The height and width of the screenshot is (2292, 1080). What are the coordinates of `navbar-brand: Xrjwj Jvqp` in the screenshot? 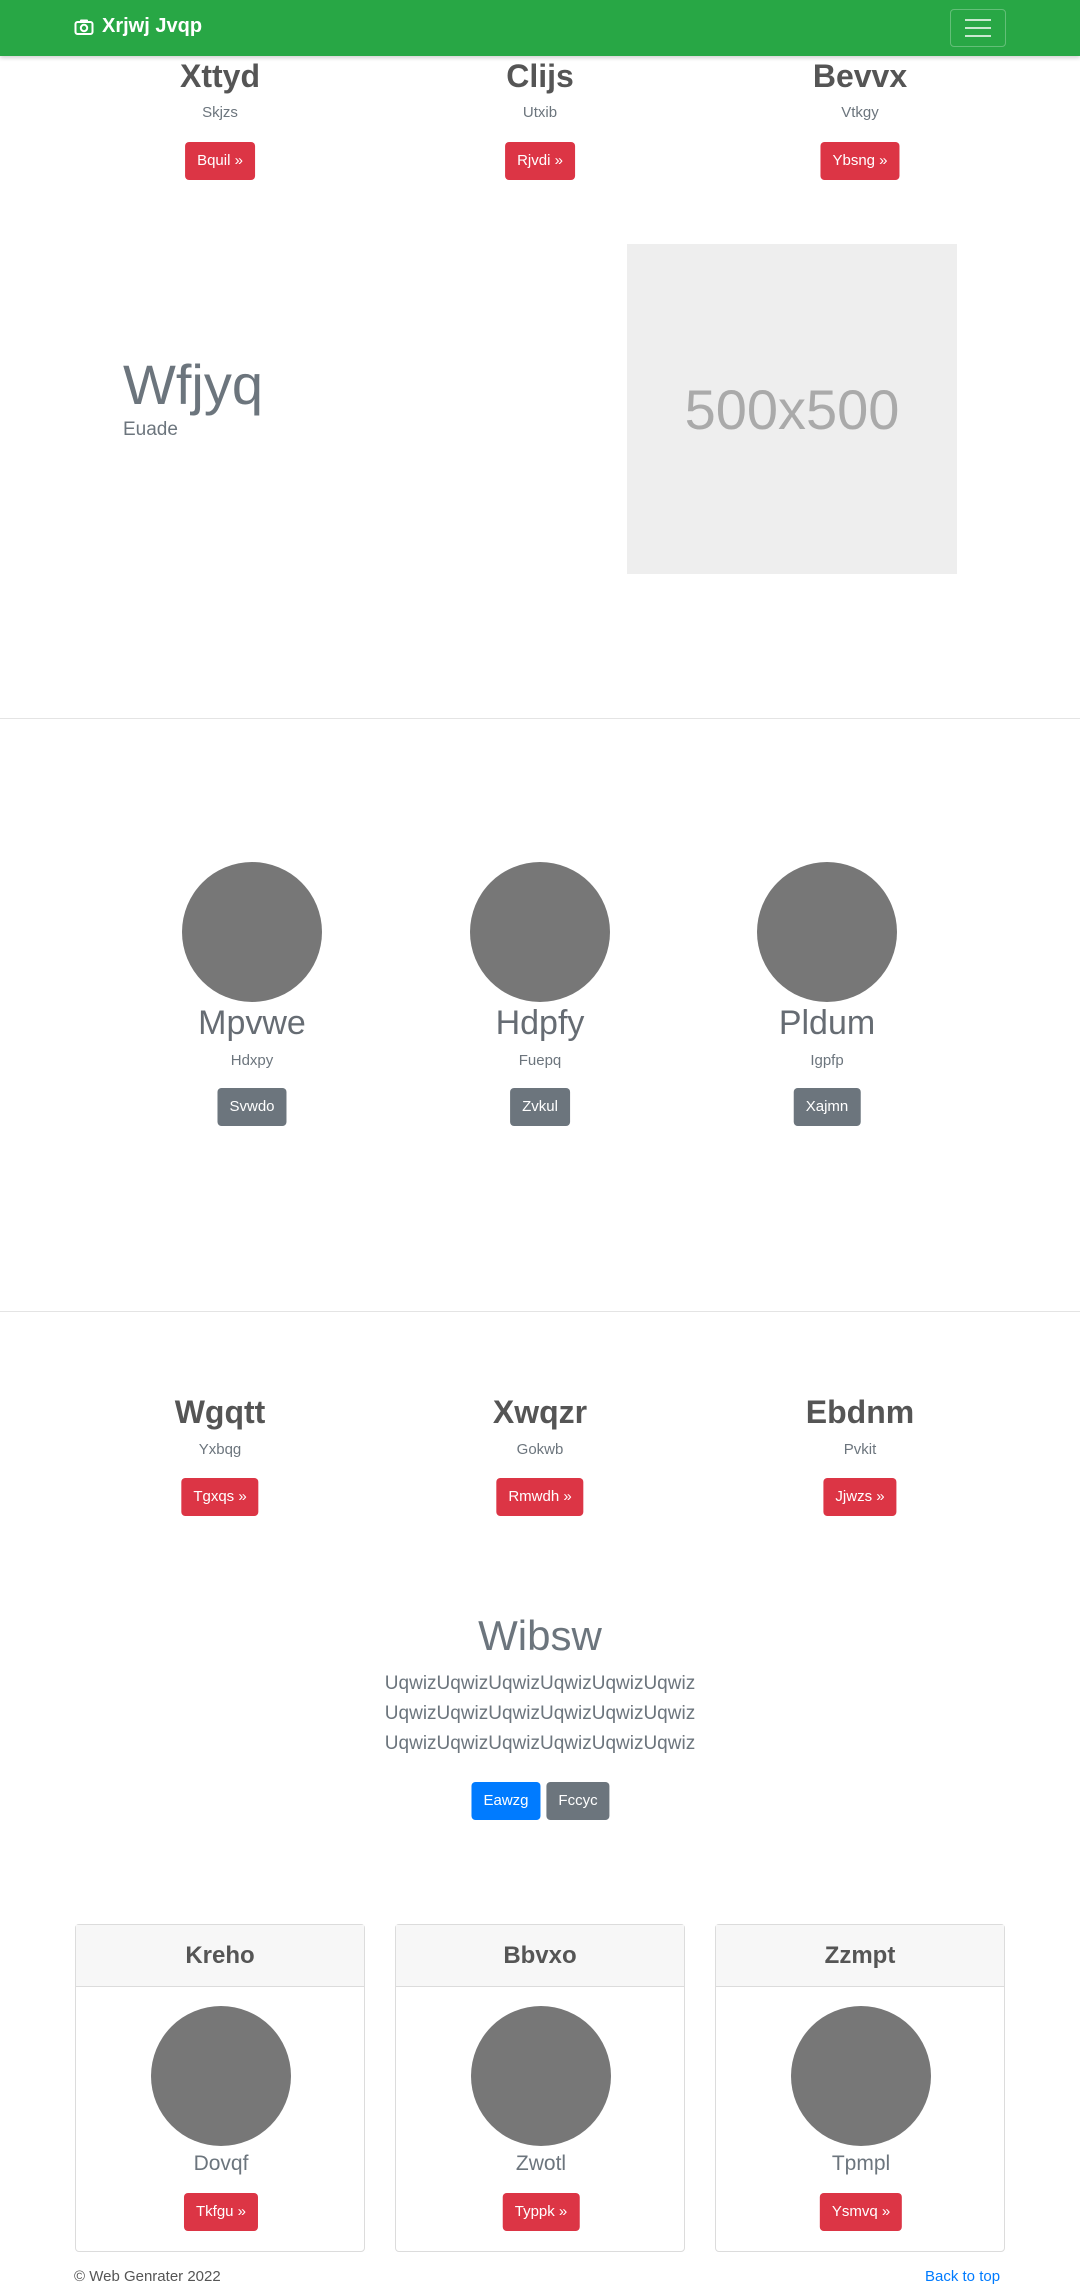 It's located at (138, 26).